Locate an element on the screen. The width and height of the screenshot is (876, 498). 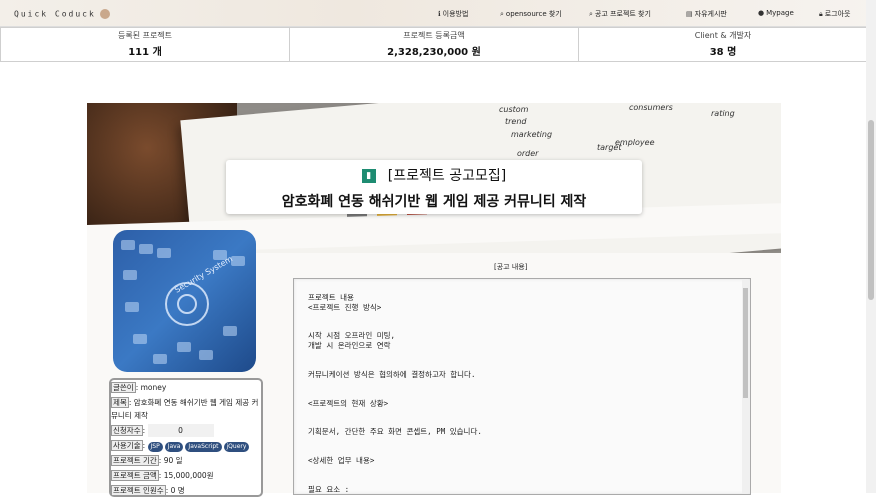
content-heading: [공고 내용] is located at coordinates (511, 267).